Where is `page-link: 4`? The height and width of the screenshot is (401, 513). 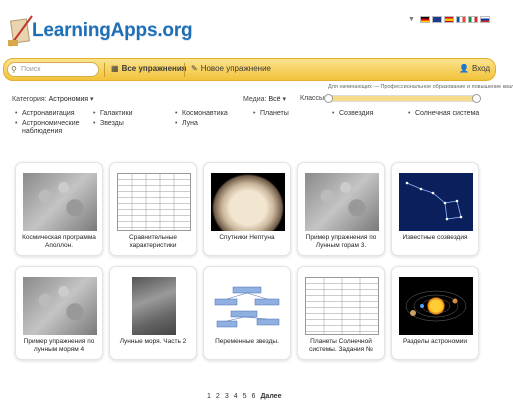
page-link: 4 is located at coordinates (236, 396).